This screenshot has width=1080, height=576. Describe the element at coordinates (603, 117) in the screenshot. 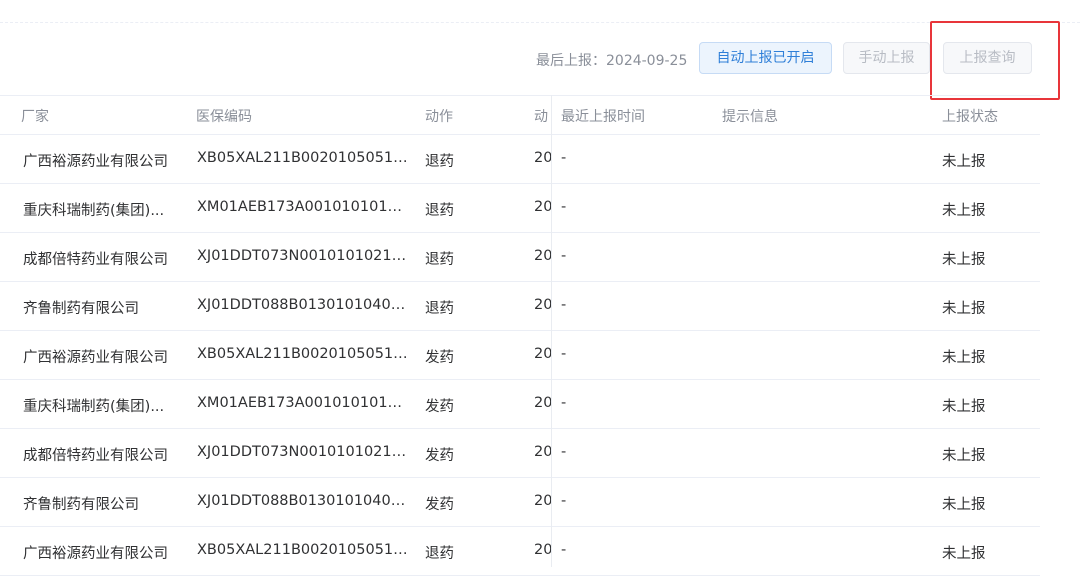

I see `header-recent-report-time: 最近上报时间` at that location.